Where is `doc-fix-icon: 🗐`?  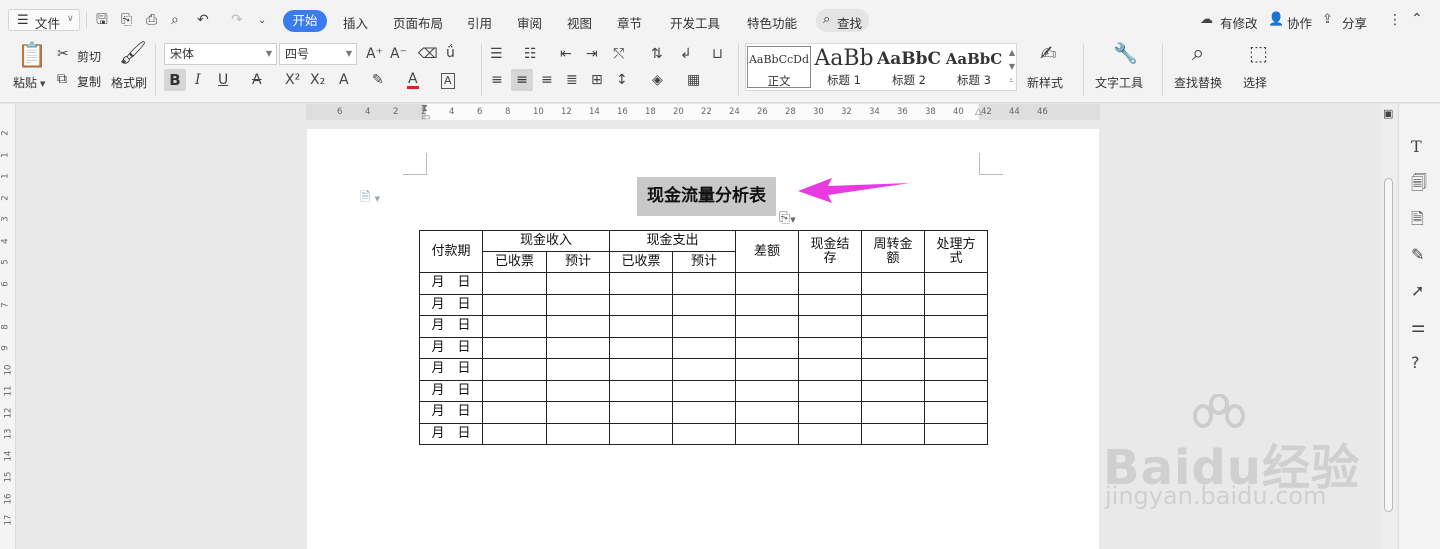
doc-fix-icon: 🗐 is located at coordinates (1419, 183).